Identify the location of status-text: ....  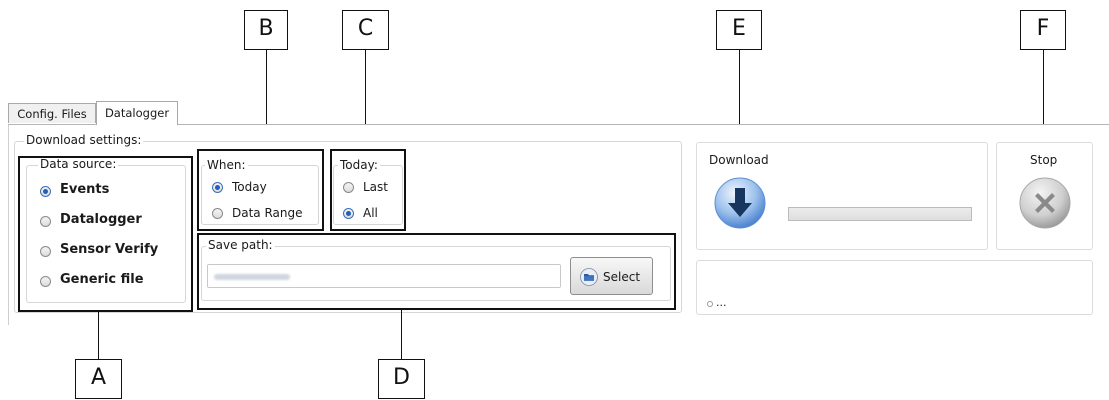
(721, 302).